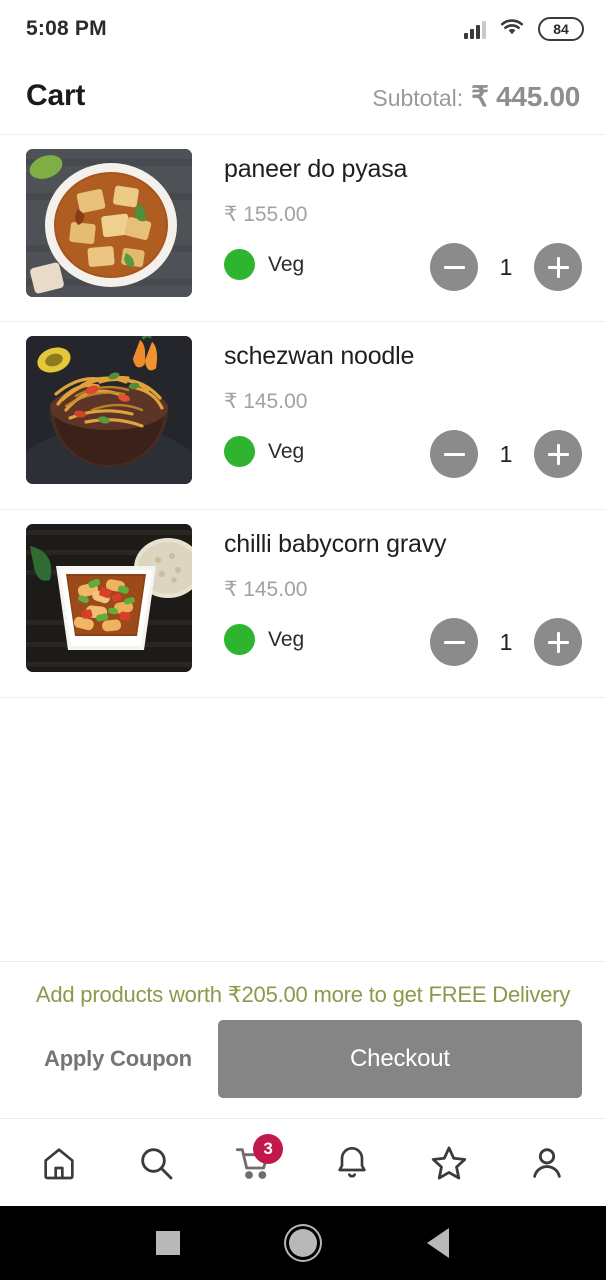 This screenshot has width=606, height=1280. I want to click on cart-item-row: paneer do pyasa ₹ 155.00 Veg 1, so click(303, 228).